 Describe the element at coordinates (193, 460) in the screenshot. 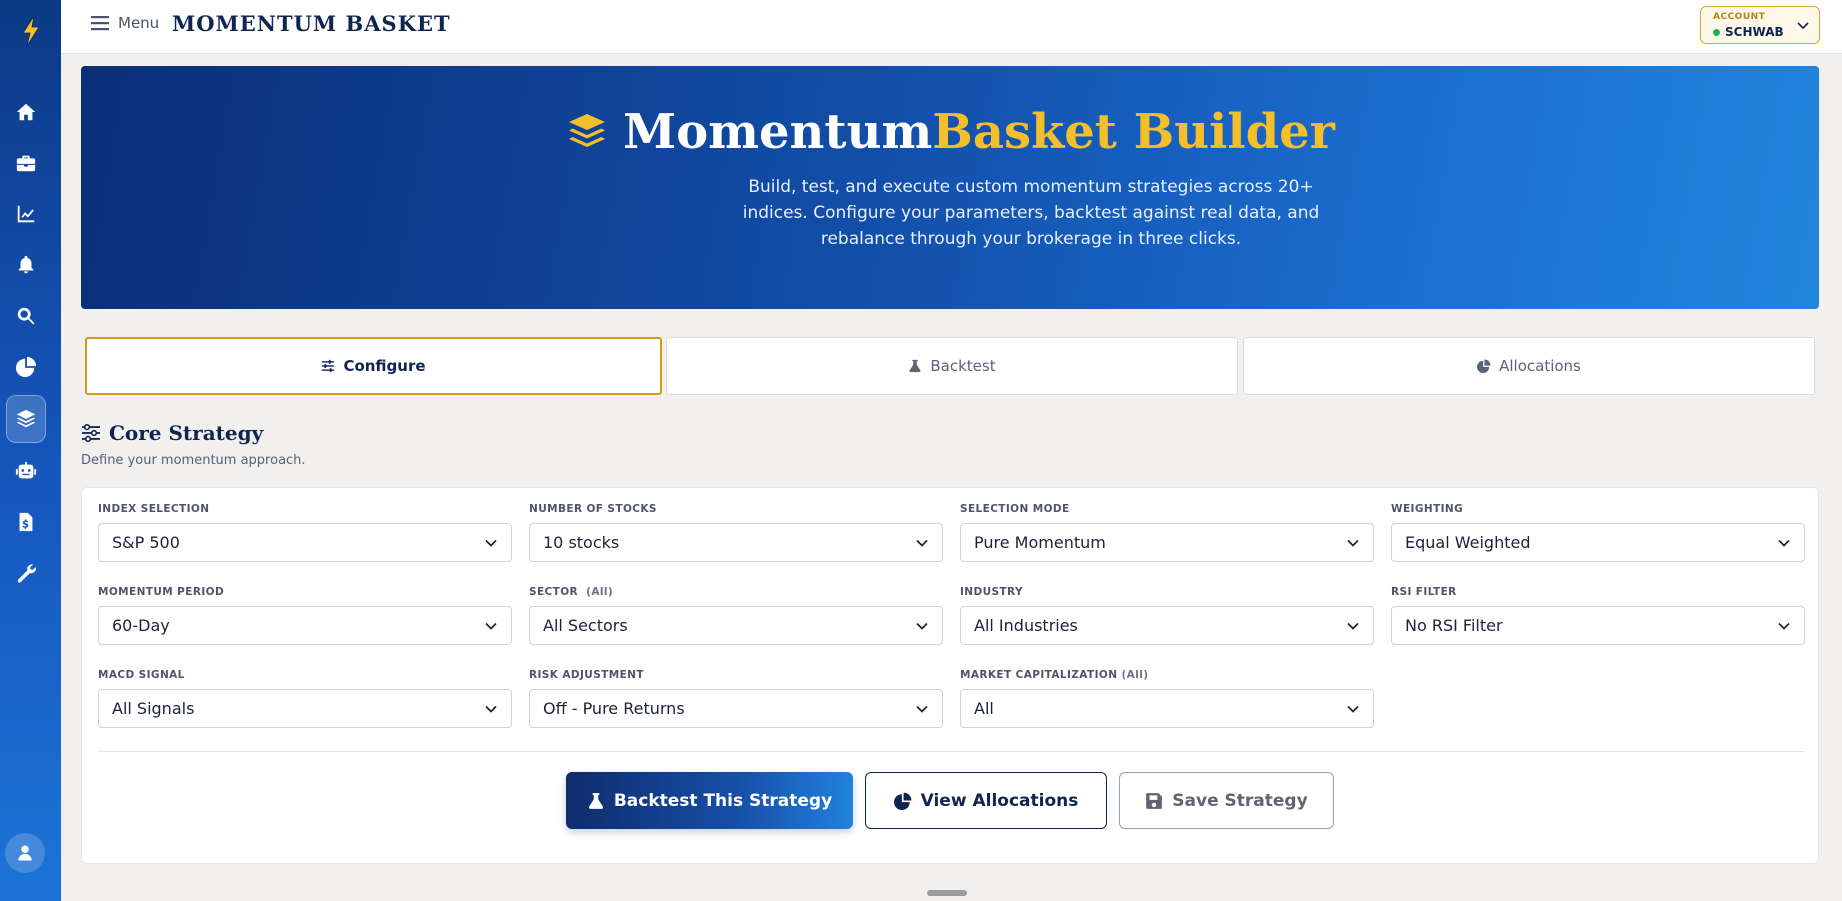

I see `section-subtitle: Define your momentum approach.` at that location.